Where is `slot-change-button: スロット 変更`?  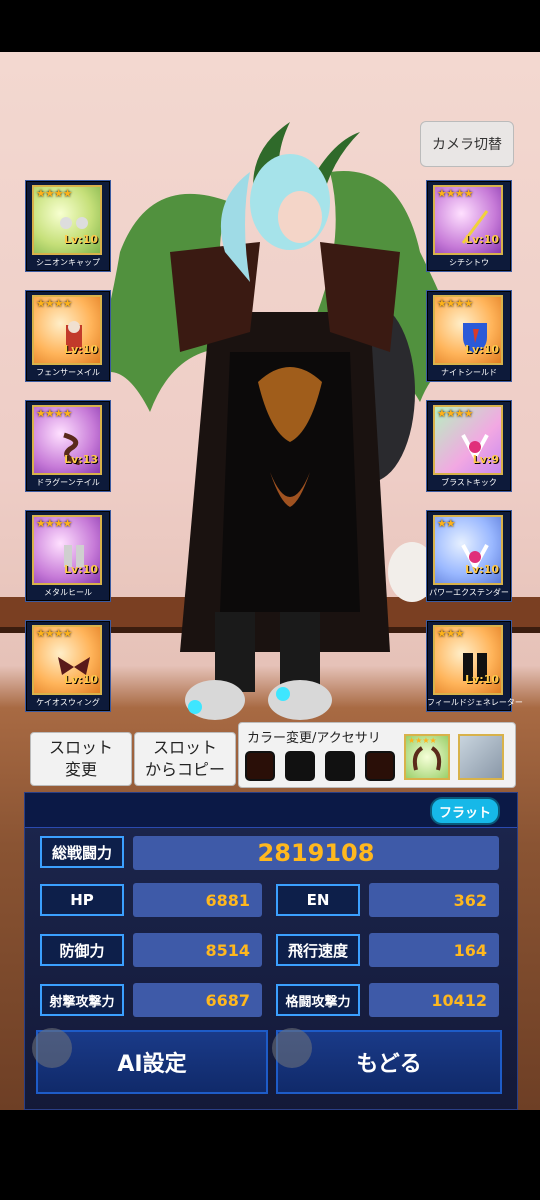
slot-change-button: スロット 変更 is located at coordinates (81, 759).